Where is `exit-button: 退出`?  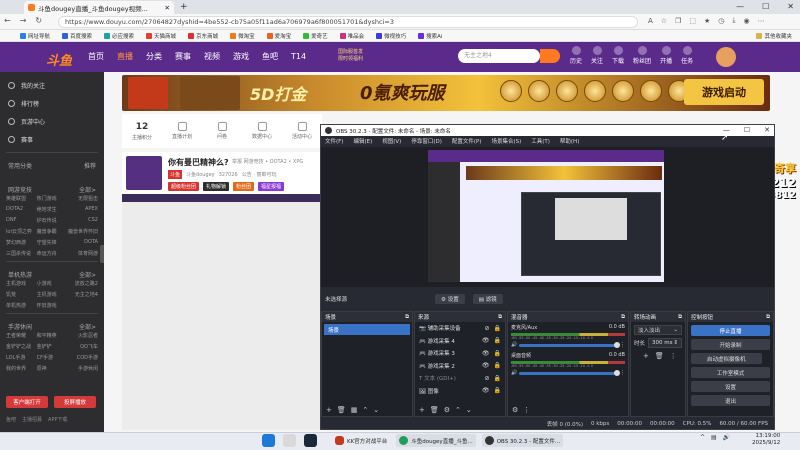 exit-button: 退出 is located at coordinates (730, 400).